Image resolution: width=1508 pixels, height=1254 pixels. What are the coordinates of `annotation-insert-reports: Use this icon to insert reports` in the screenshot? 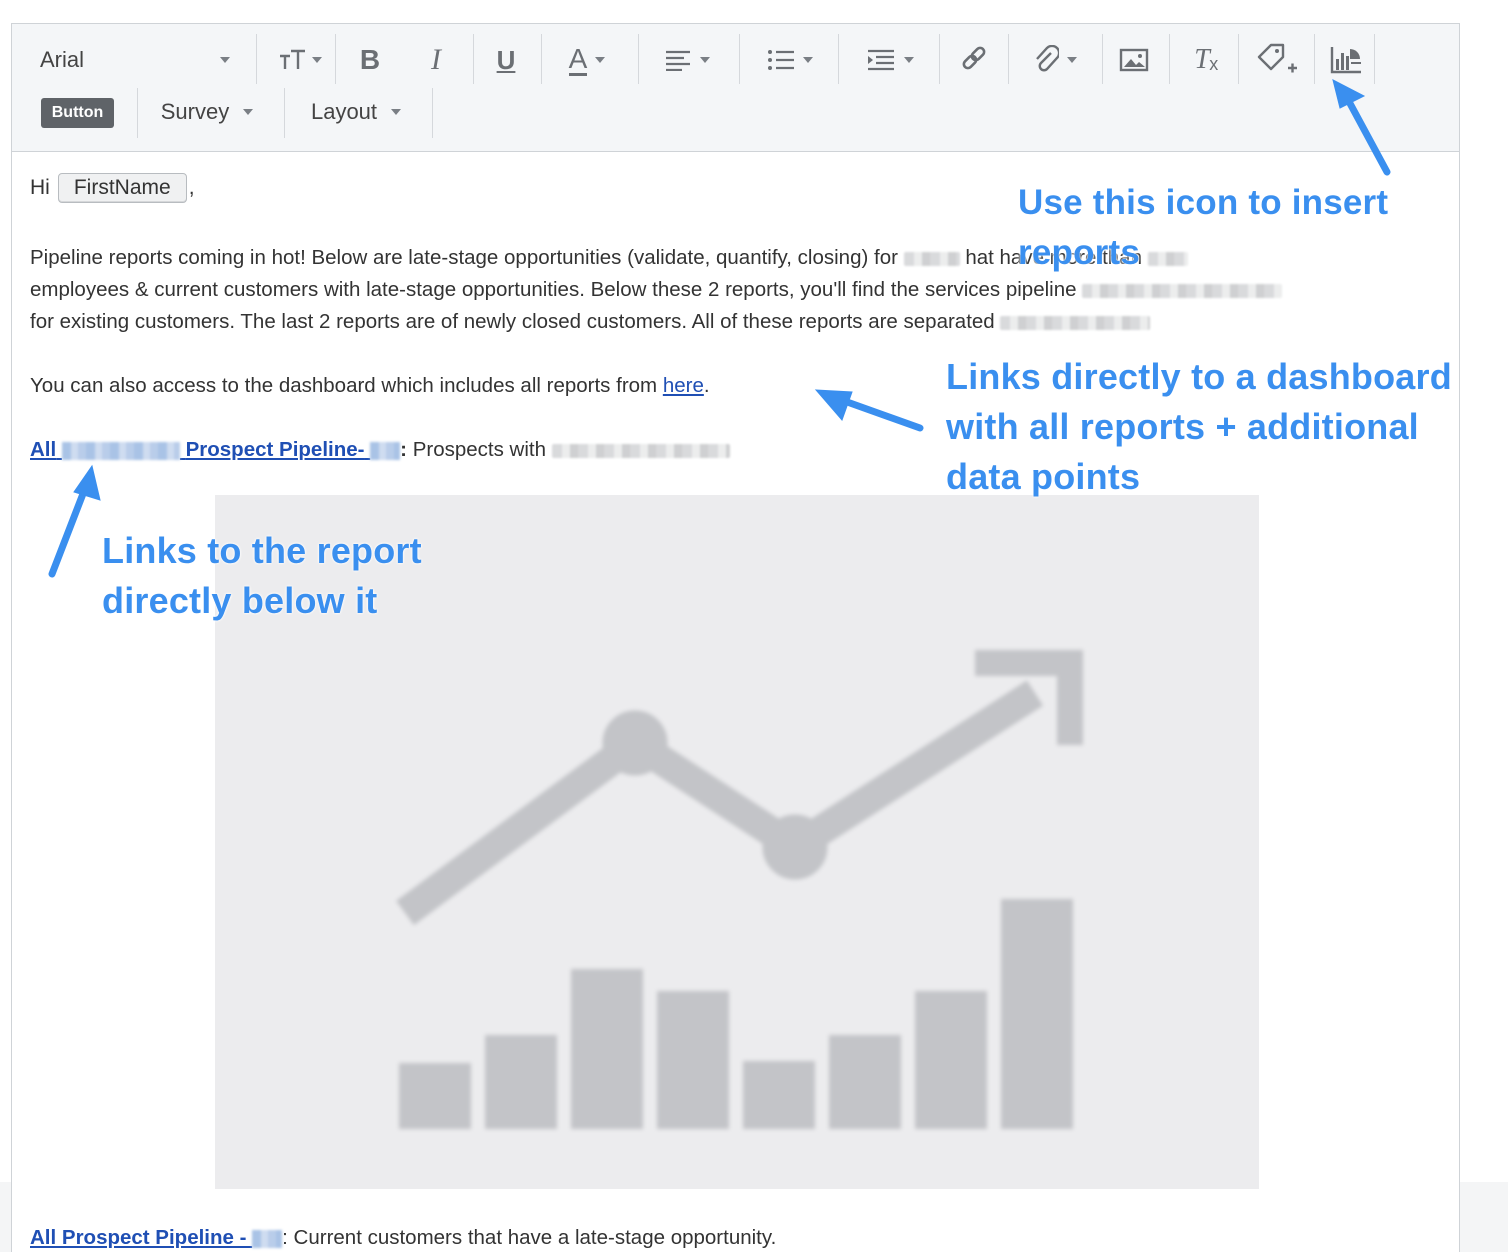 It's located at (1203, 227).